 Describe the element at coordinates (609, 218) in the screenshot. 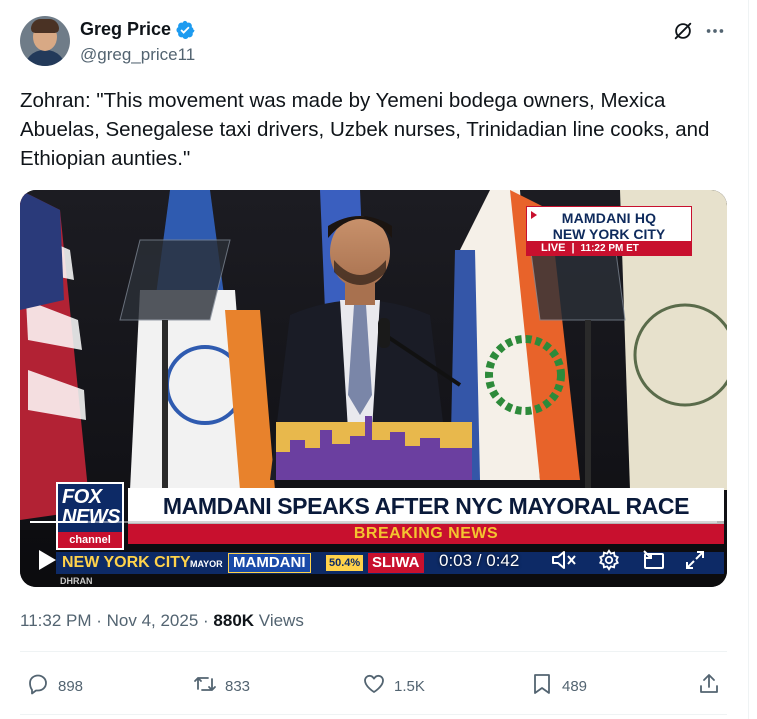

I see `location-bug-line1: MAMDANI HQ` at that location.